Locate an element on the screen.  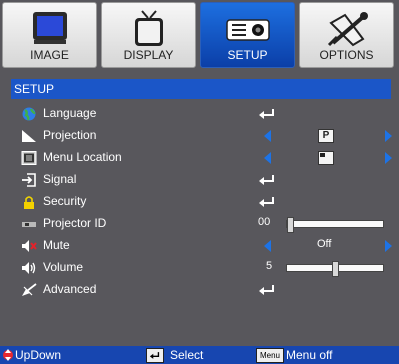
menu-item-menu-location: Menu Location is located at coordinates (199, 158).